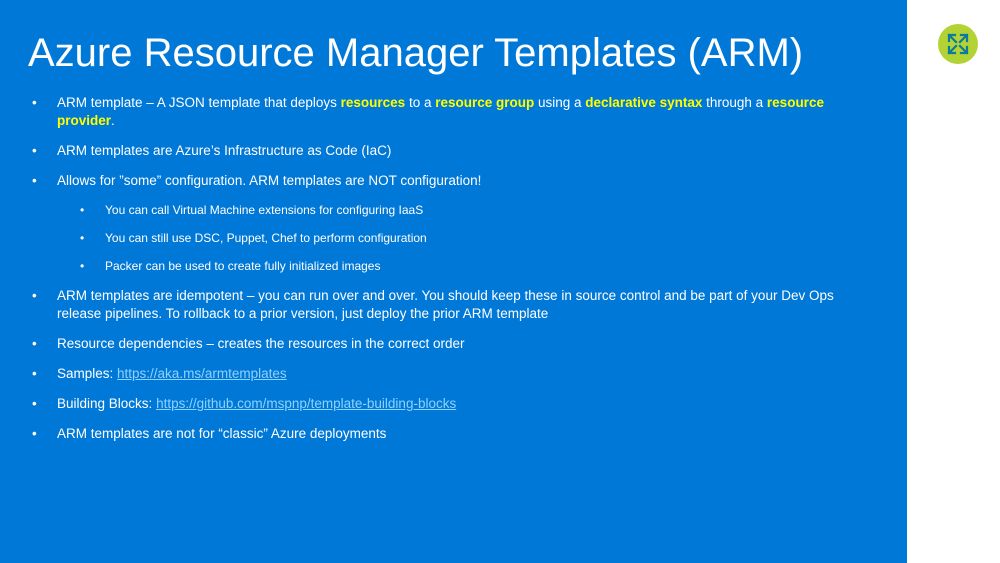 The height and width of the screenshot is (563, 1000). Describe the element at coordinates (113, 120) in the screenshot. I see `text-segment: .` at that location.